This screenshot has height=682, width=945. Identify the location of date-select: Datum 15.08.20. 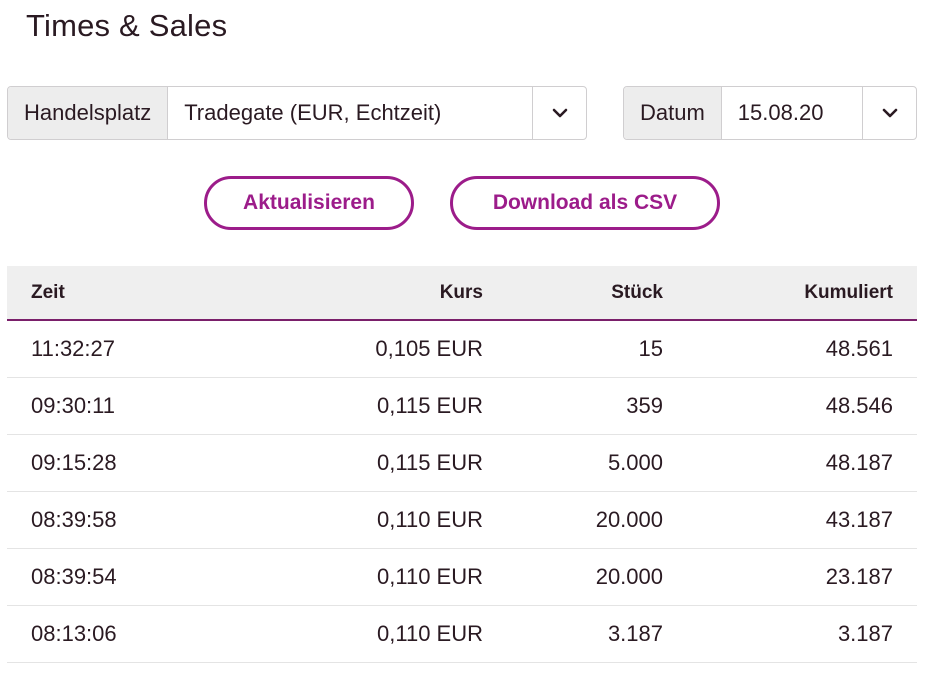
(770, 113).